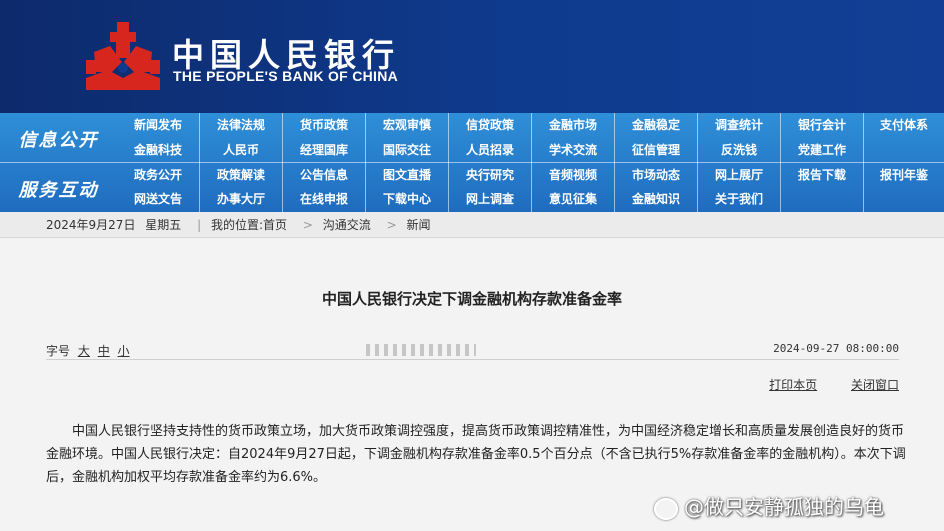 Image resolution: width=944 pixels, height=531 pixels. What do you see at coordinates (904, 125) in the screenshot?
I see `nav-item: 支付体系` at bounding box center [904, 125].